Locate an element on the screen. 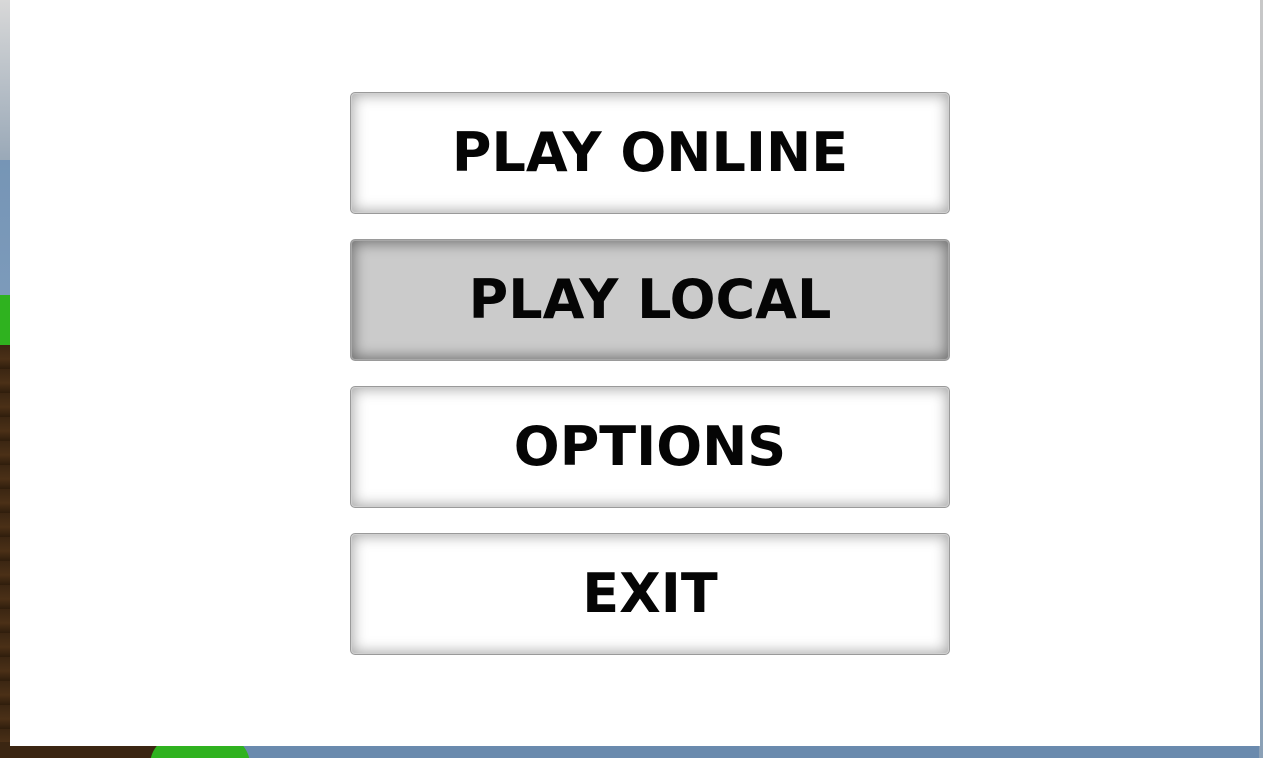 The width and height of the screenshot is (1263, 758). exit-button: EXIT is located at coordinates (650, 594).